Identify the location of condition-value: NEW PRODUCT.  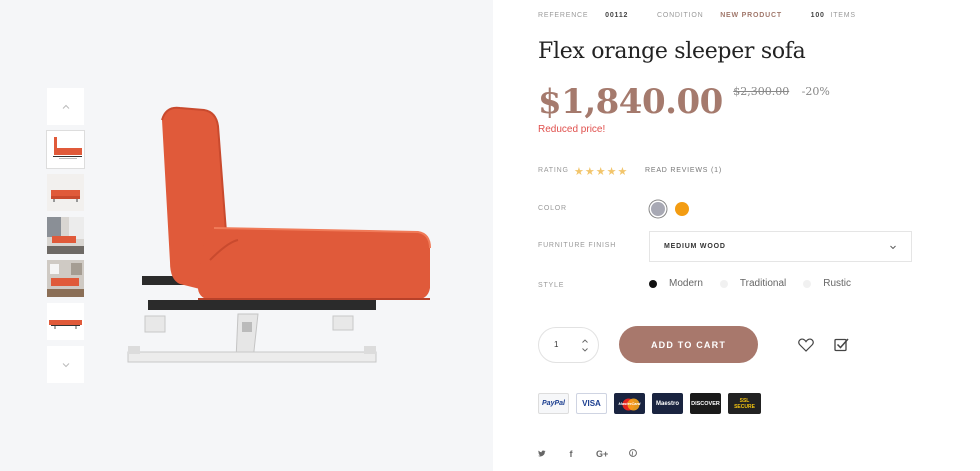
(751, 15).